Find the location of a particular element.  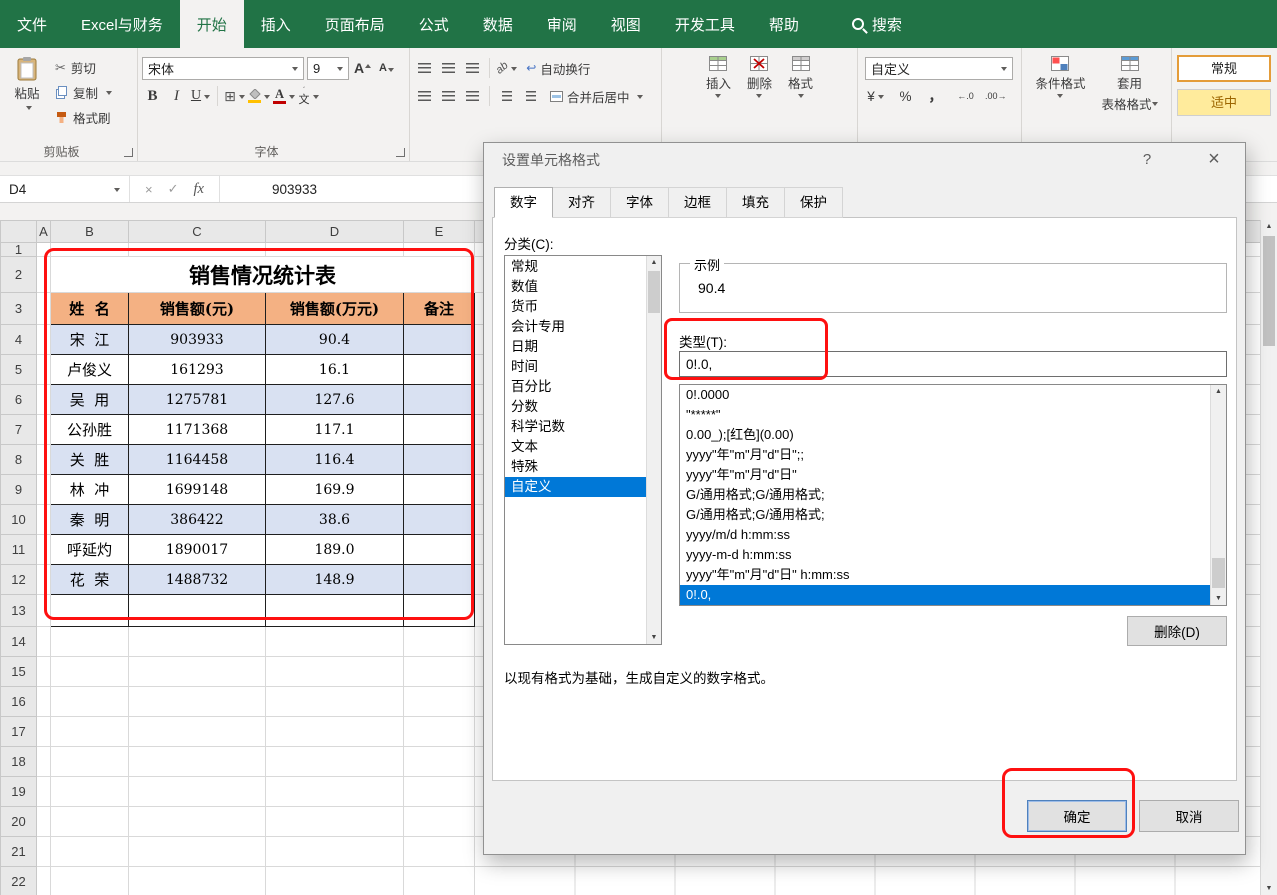

format-item: yyyy"年"m"月"d"日";; is located at coordinates (945, 455).